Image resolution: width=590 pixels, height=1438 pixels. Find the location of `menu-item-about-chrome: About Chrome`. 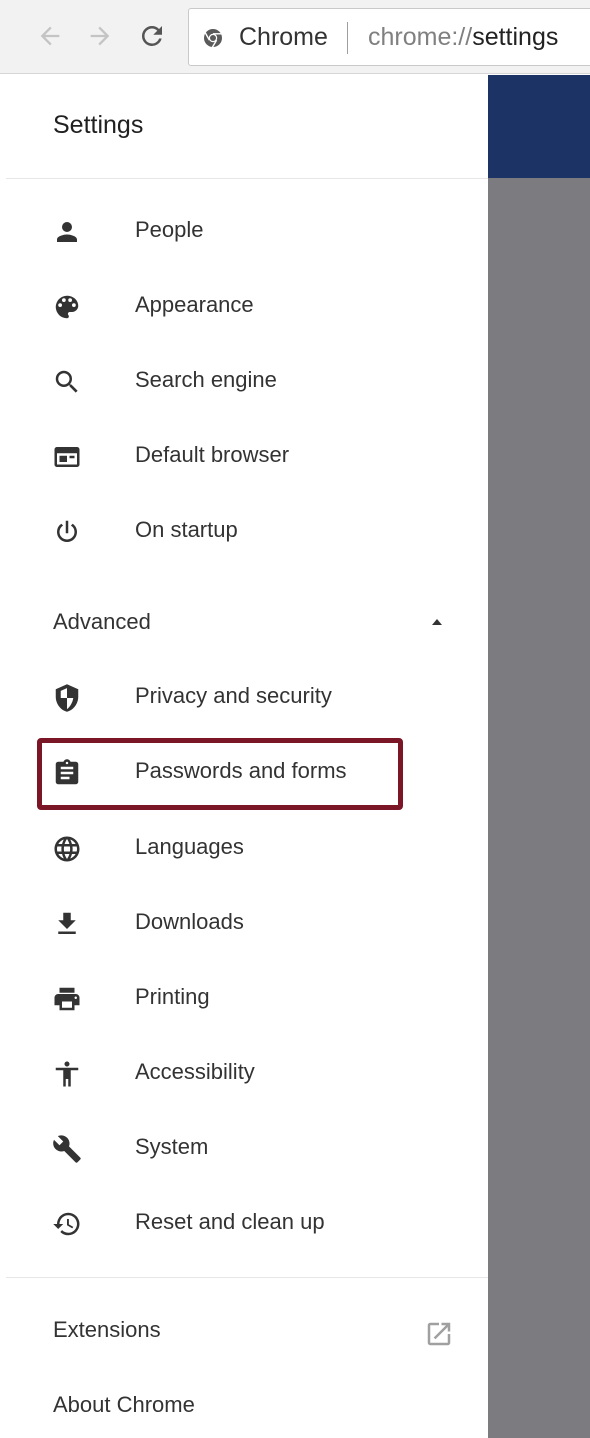

menu-item-about-chrome: About Chrome is located at coordinates (244, 1406).